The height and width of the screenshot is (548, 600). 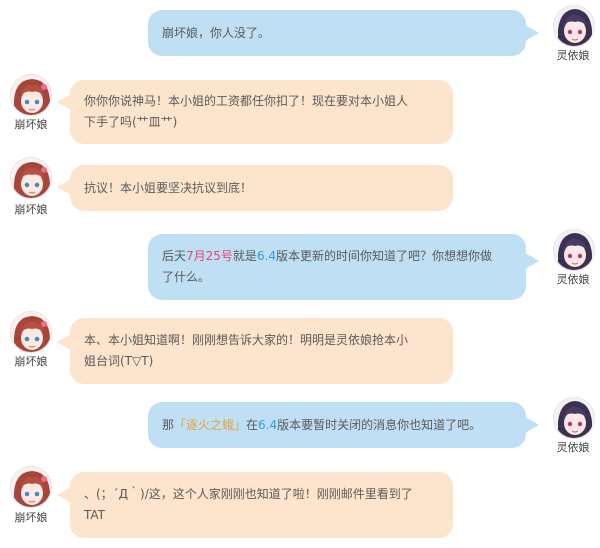 What do you see at coordinates (210, 424) in the screenshot?
I see `highlight-event-name: 「逐火之蛾」` at bounding box center [210, 424].